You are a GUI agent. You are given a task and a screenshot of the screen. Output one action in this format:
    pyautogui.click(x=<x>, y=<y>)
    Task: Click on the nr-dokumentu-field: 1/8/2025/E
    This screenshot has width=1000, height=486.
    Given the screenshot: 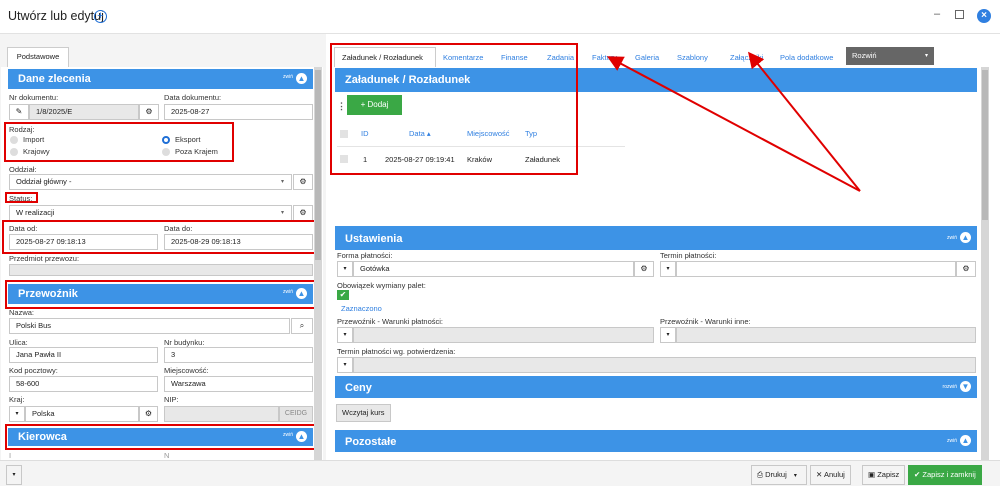 What is the action you would take?
    pyautogui.click(x=84, y=112)
    